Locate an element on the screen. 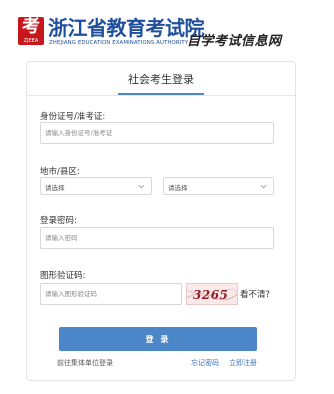  captcha-code: 3265 is located at coordinates (211, 295).